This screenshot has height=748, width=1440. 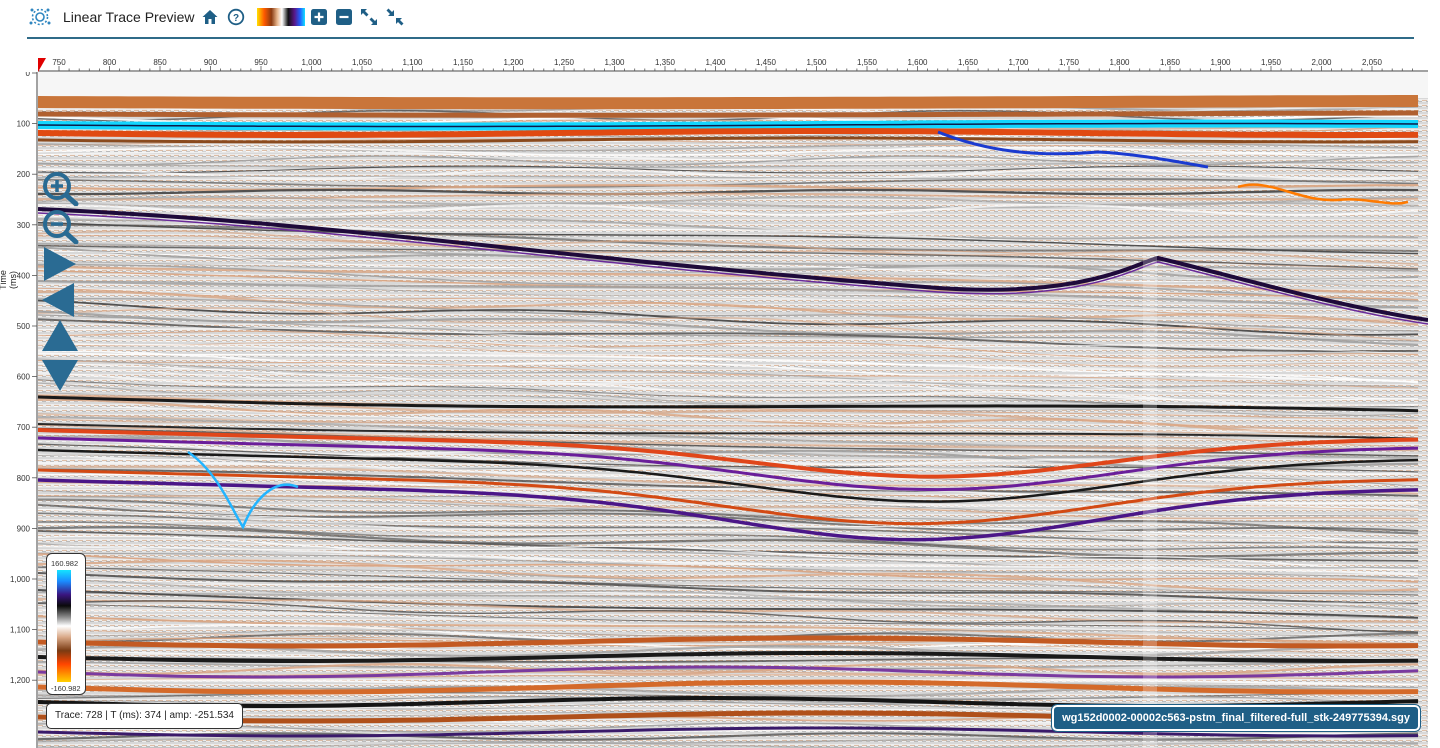 What do you see at coordinates (369, 17) in the screenshot?
I see `expand-arrows-icon` at bounding box center [369, 17].